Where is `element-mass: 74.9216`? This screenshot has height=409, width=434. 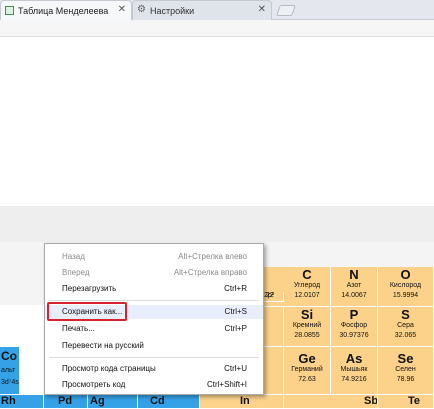
element-mass: 74.9216 is located at coordinates (354, 379).